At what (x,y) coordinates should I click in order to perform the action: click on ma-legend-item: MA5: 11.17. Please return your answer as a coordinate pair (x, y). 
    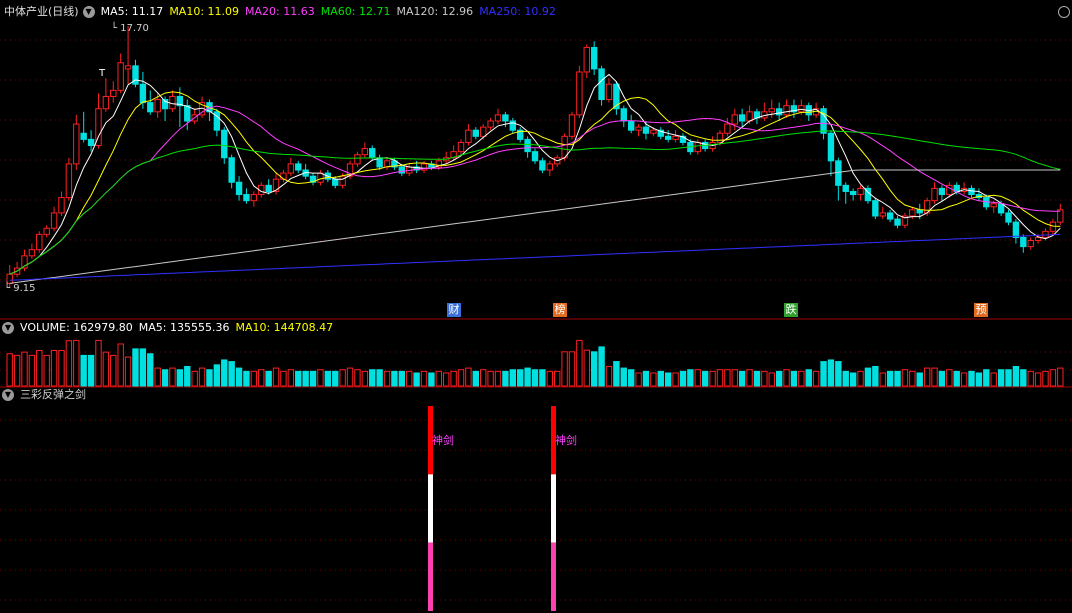
    Looking at the image, I should click on (132, 11).